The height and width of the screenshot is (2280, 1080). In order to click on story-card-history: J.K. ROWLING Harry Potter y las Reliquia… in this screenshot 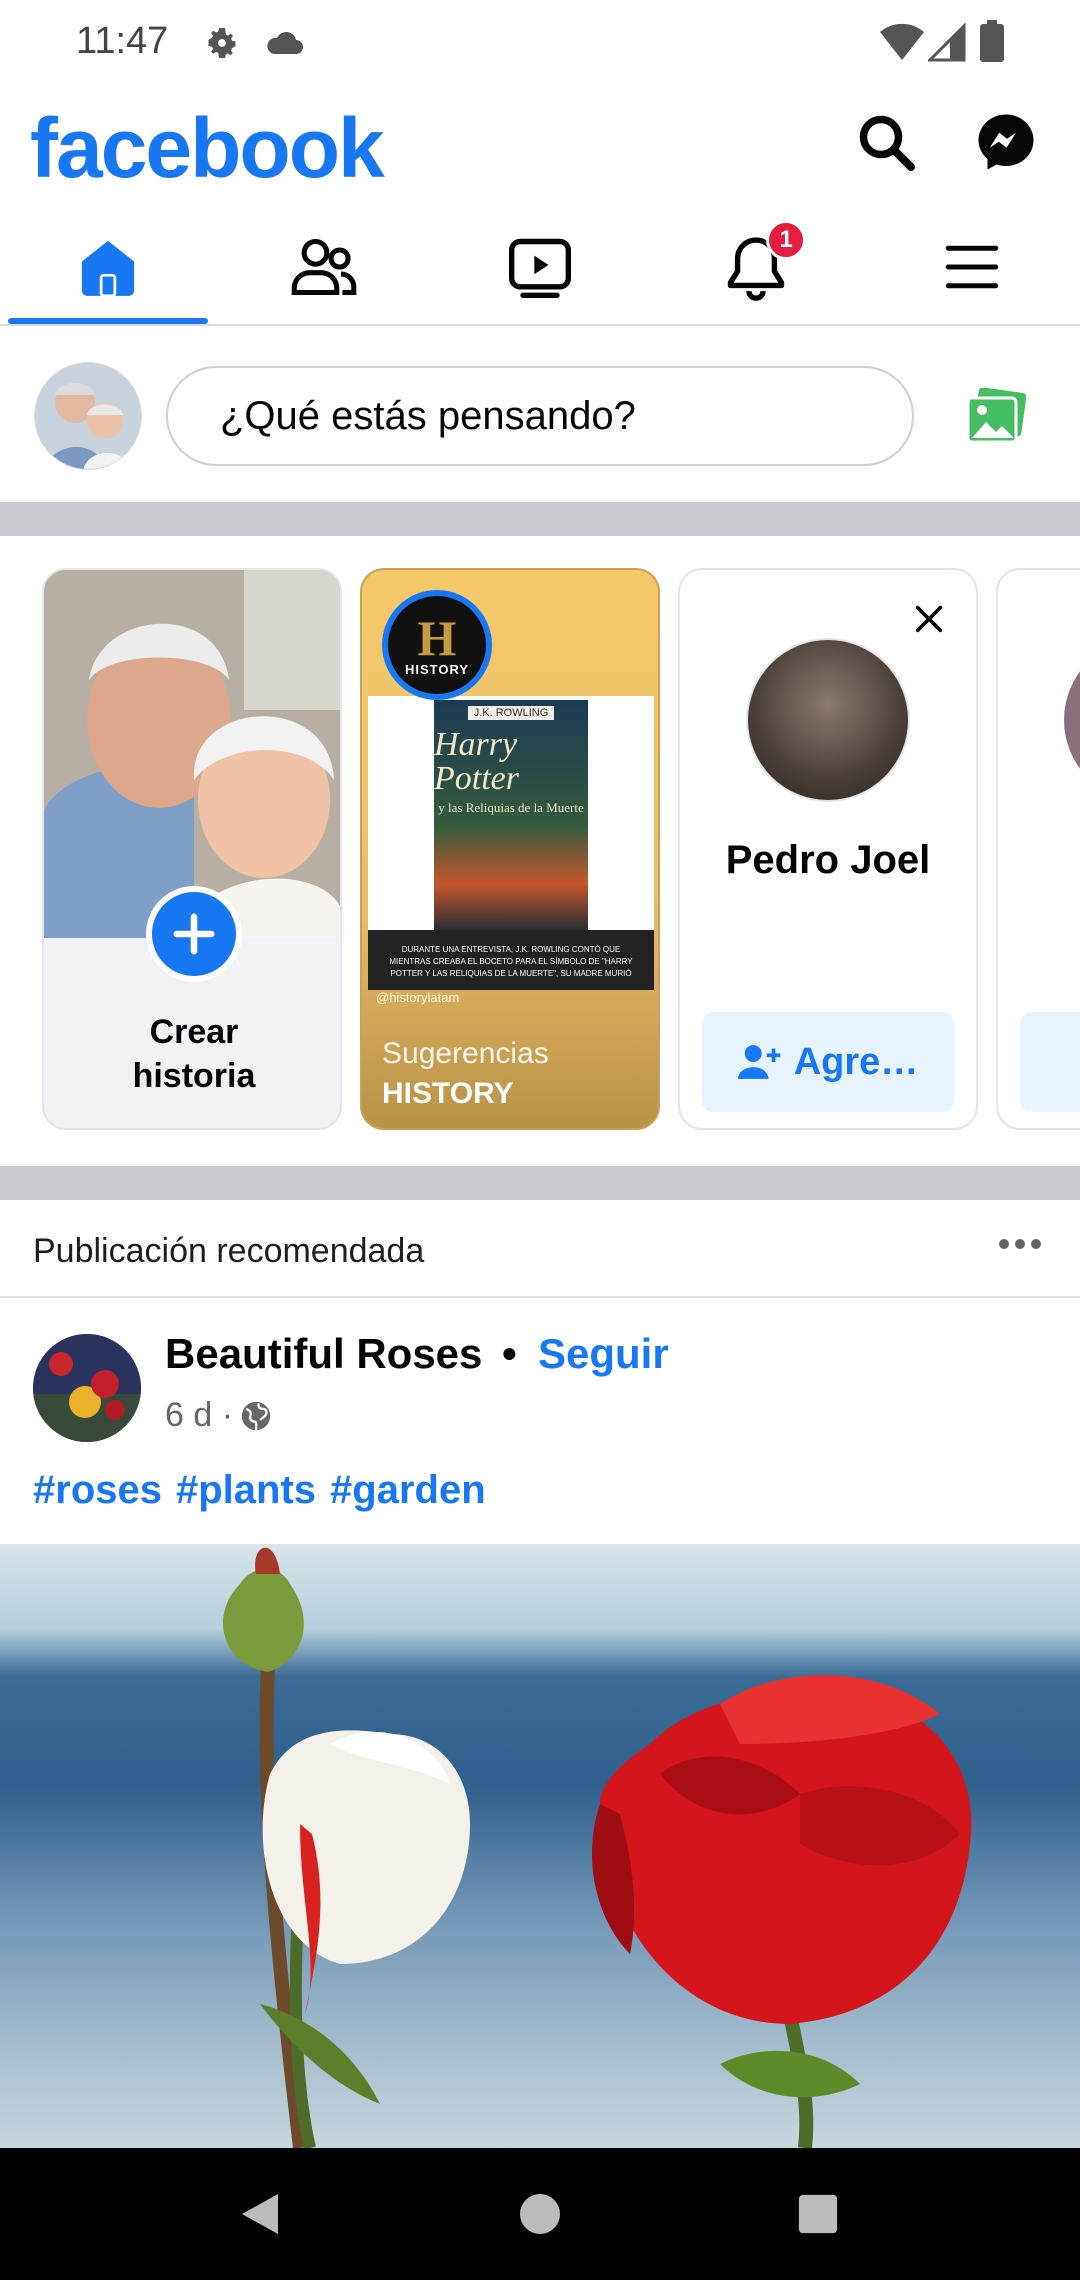, I will do `click(510, 849)`.